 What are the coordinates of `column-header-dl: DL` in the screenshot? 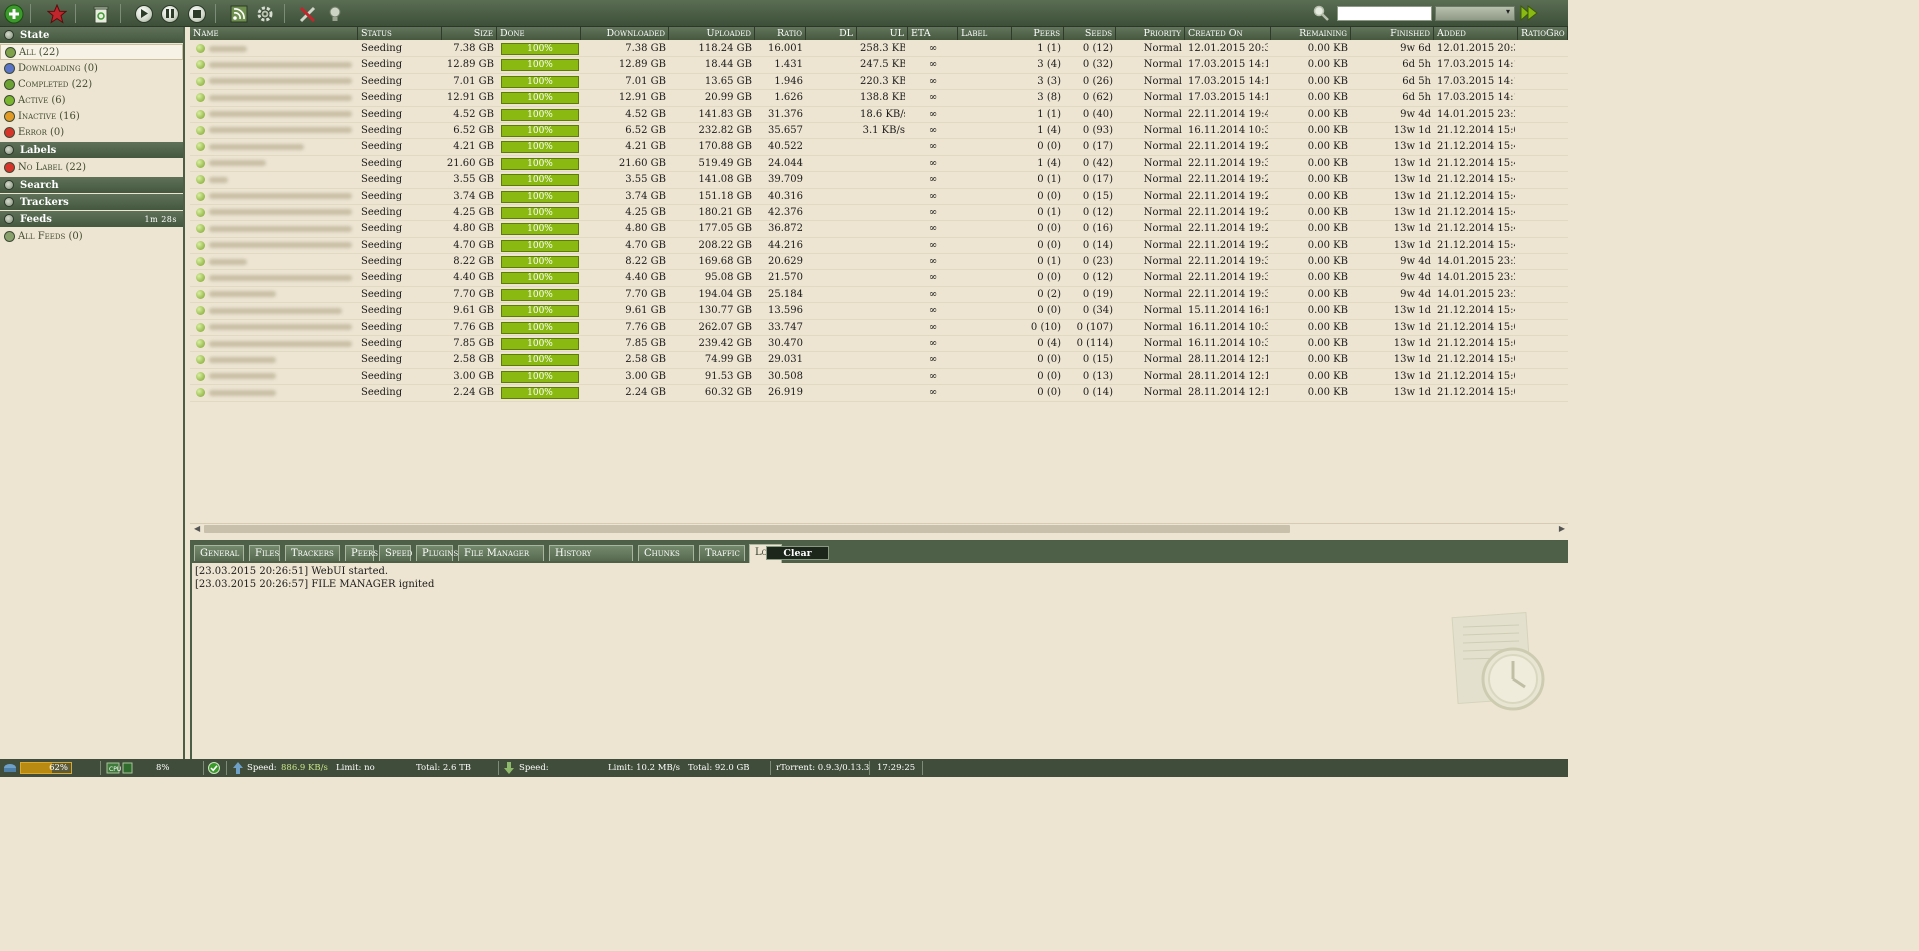 It's located at (831, 33).